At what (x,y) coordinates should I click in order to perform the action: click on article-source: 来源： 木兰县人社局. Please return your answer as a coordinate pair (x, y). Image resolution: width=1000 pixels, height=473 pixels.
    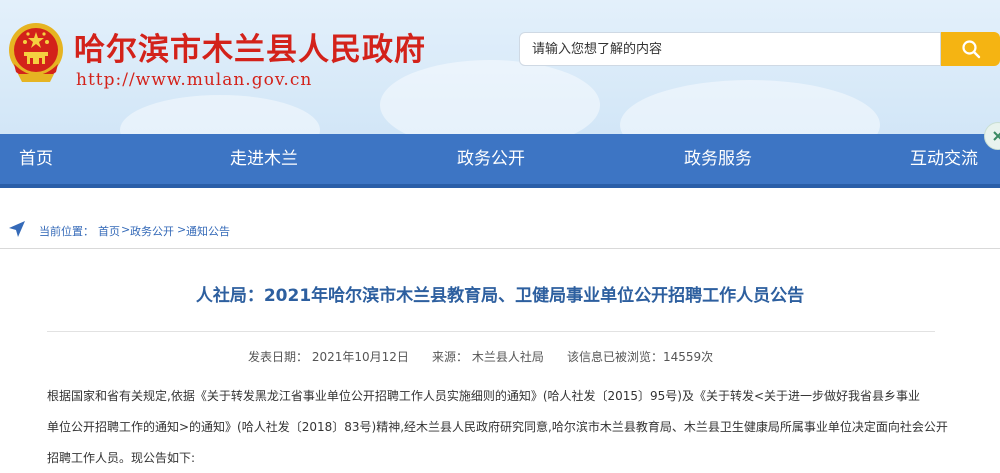
    Looking at the image, I should click on (488, 357).